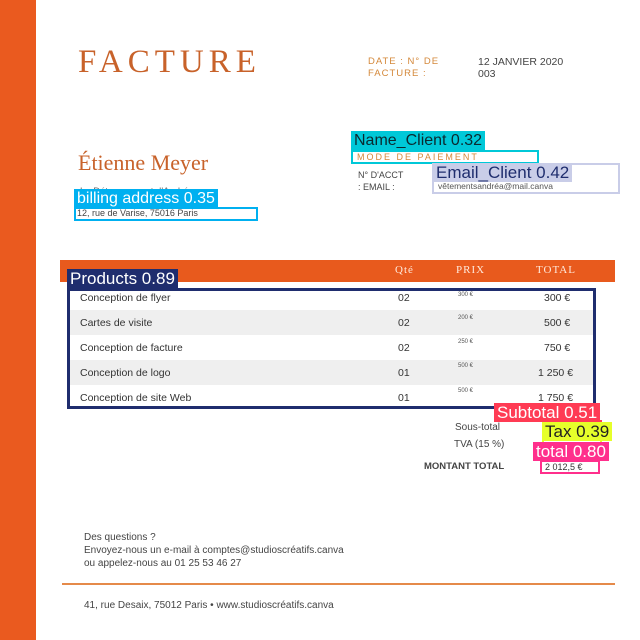 The width and height of the screenshot is (640, 640). Describe the element at coordinates (471, 270) in the screenshot. I see `header-price: PRIX` at that location.